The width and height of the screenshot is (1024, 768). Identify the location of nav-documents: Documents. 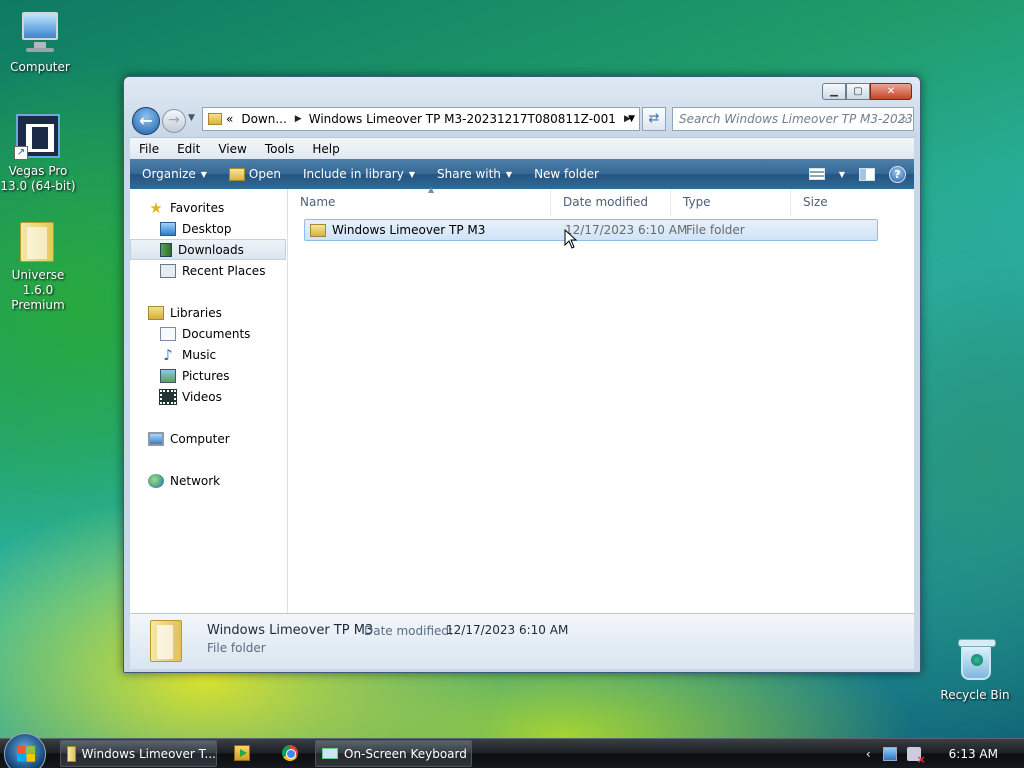
(208, 333).